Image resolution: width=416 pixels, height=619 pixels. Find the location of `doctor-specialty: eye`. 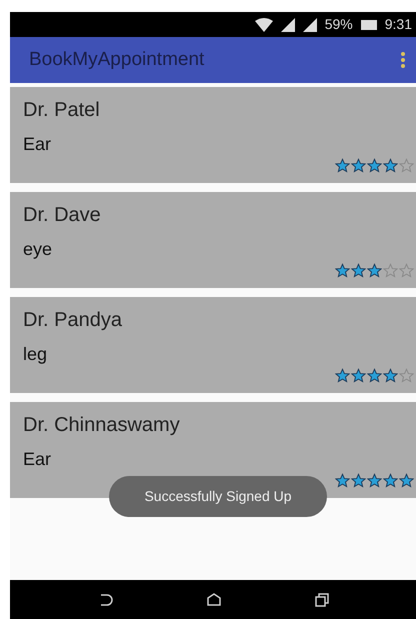

doctor-specialty: eye is located at coordinates (38, 249).